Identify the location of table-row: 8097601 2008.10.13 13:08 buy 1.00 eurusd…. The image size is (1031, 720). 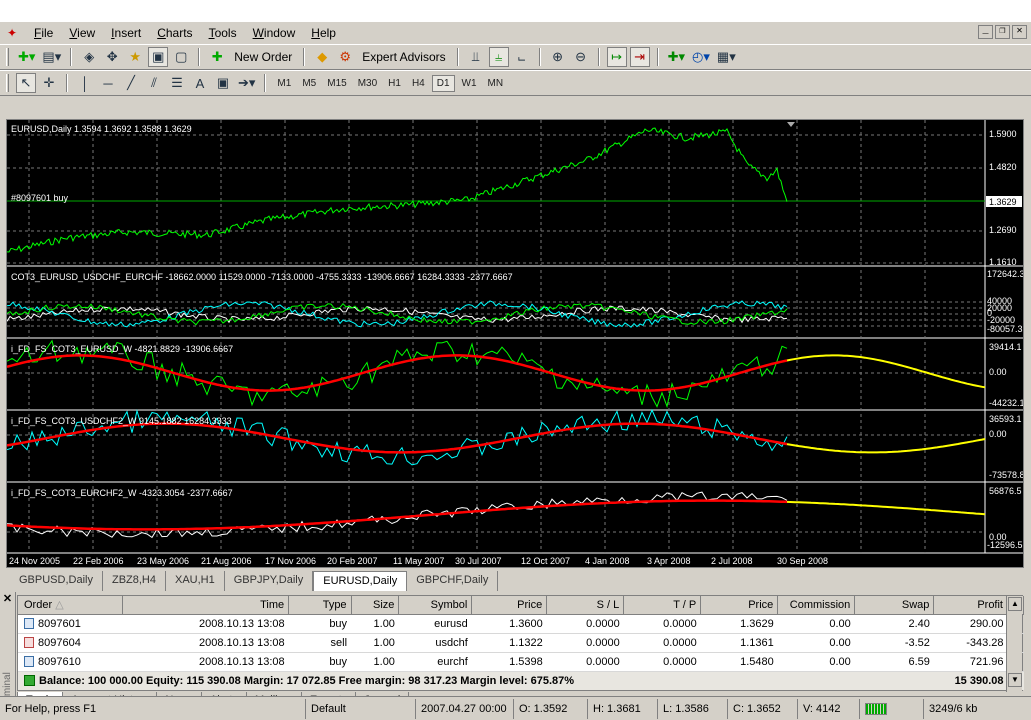
(521, 624).